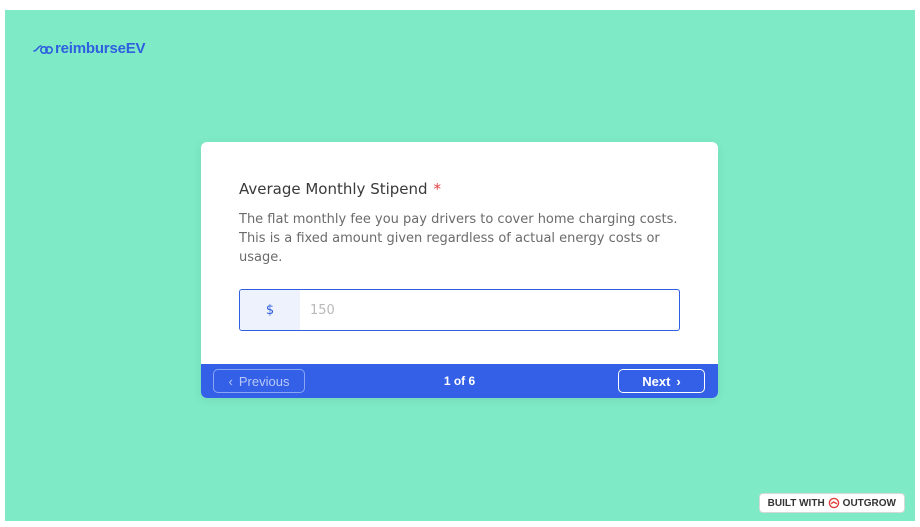 The image size is (920, 527). What do you see at coordinates (230, 381) in the screenshot?
I see `chevron-left-icon: ‹` at bounding box center [230, 381].